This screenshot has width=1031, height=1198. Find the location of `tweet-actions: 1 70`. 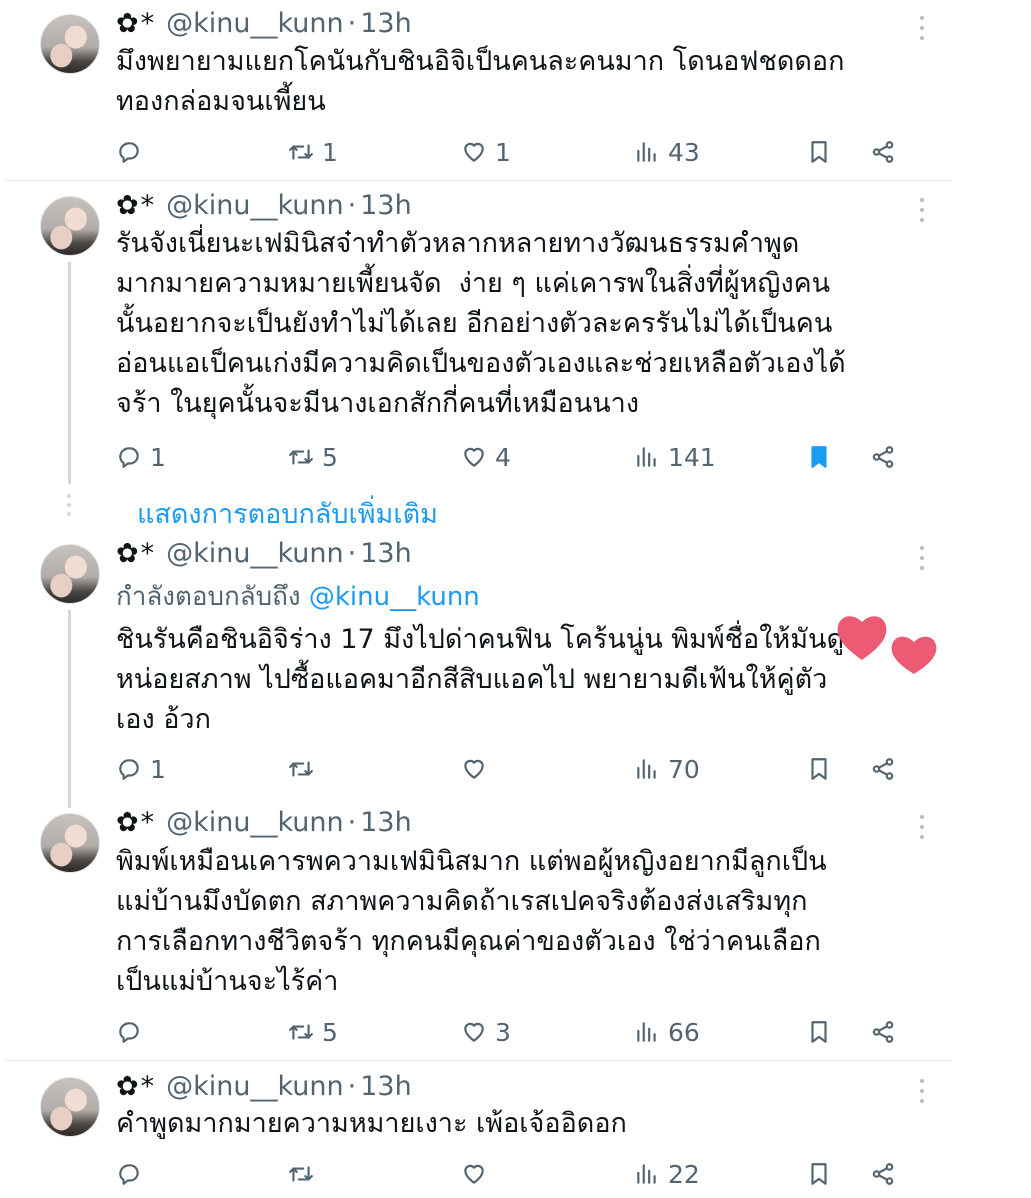

tweet-actions: 1 70 is located at coordinates (511, 769).